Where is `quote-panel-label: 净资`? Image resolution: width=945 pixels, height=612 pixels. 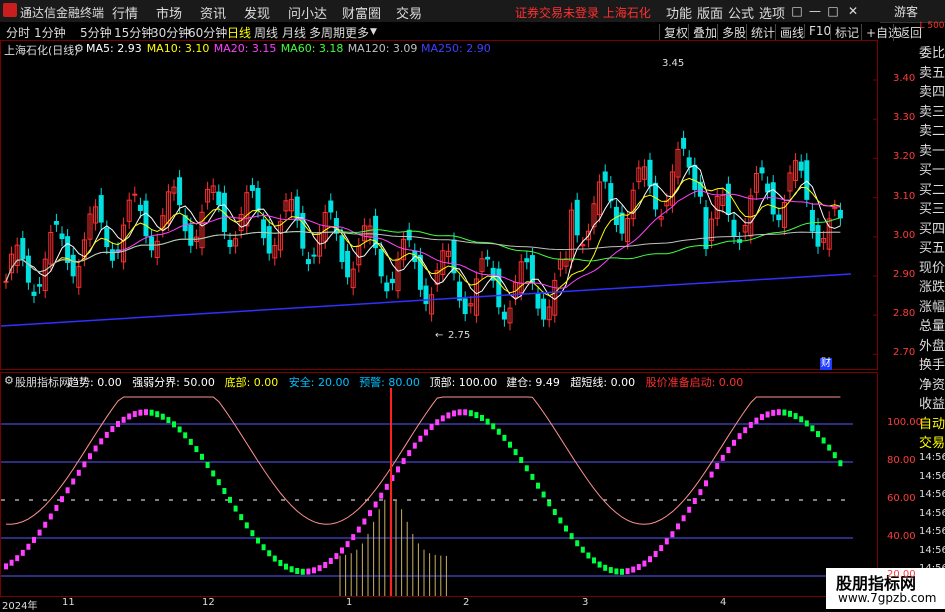 quote-panel-label: 净资 is located at coordinates (932, 385).